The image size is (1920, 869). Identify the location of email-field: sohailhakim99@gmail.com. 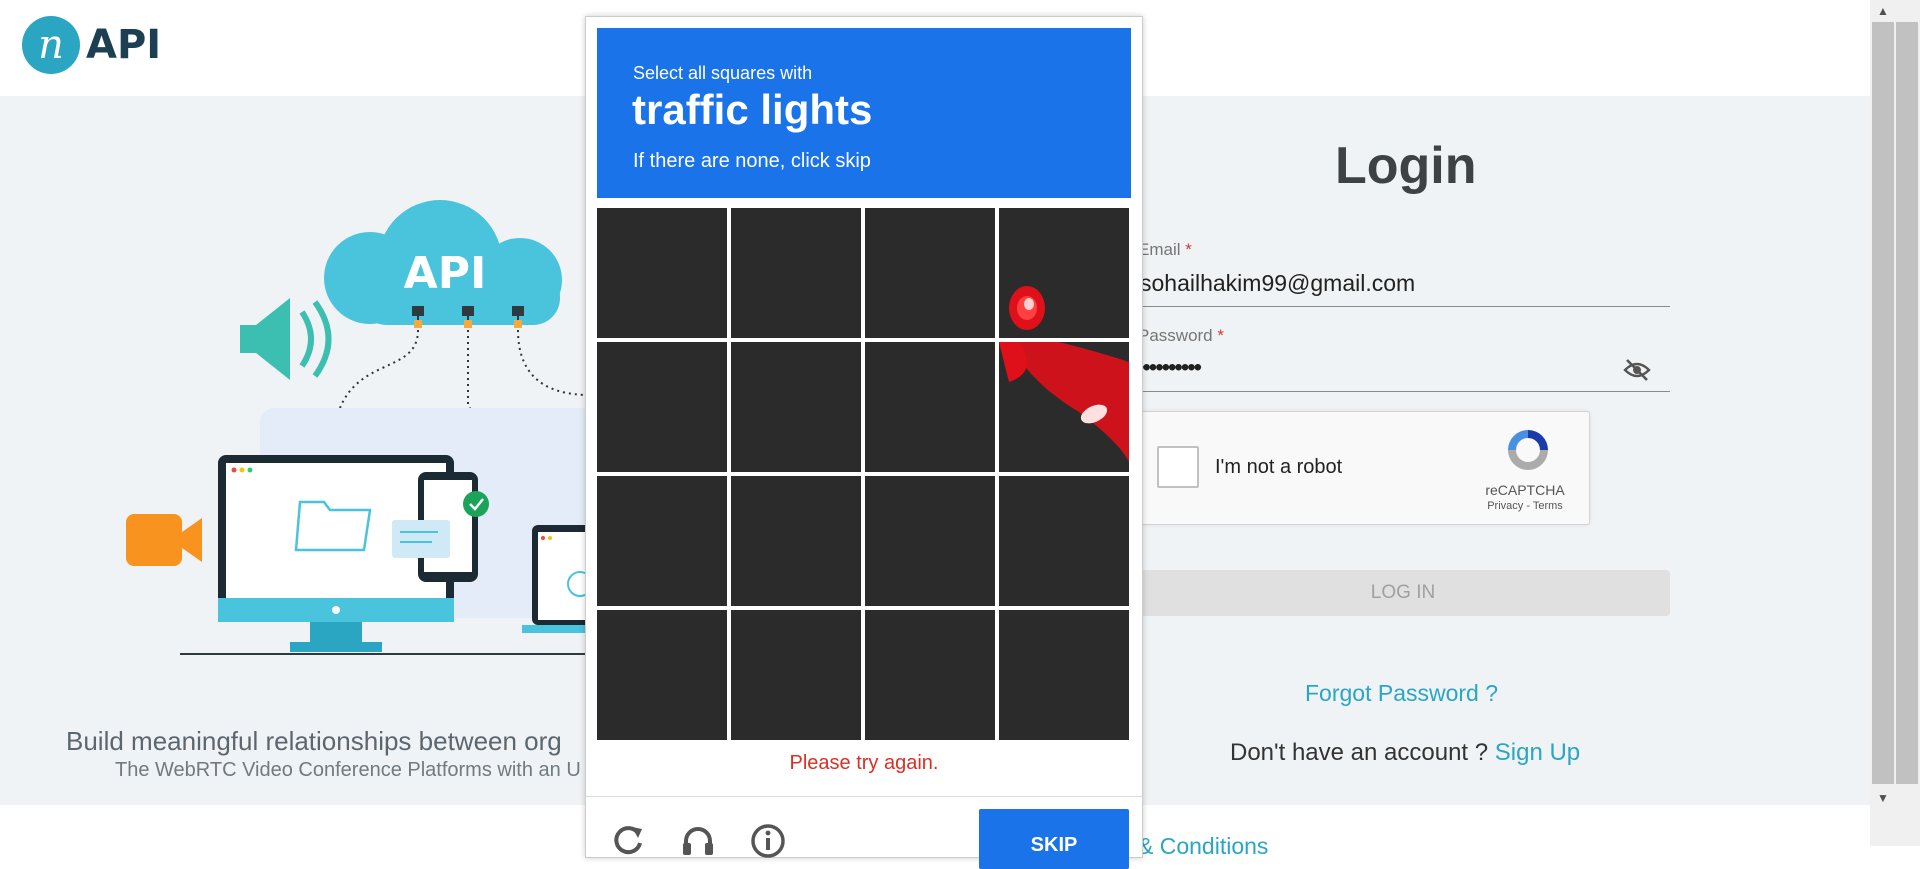
(1277, 283).